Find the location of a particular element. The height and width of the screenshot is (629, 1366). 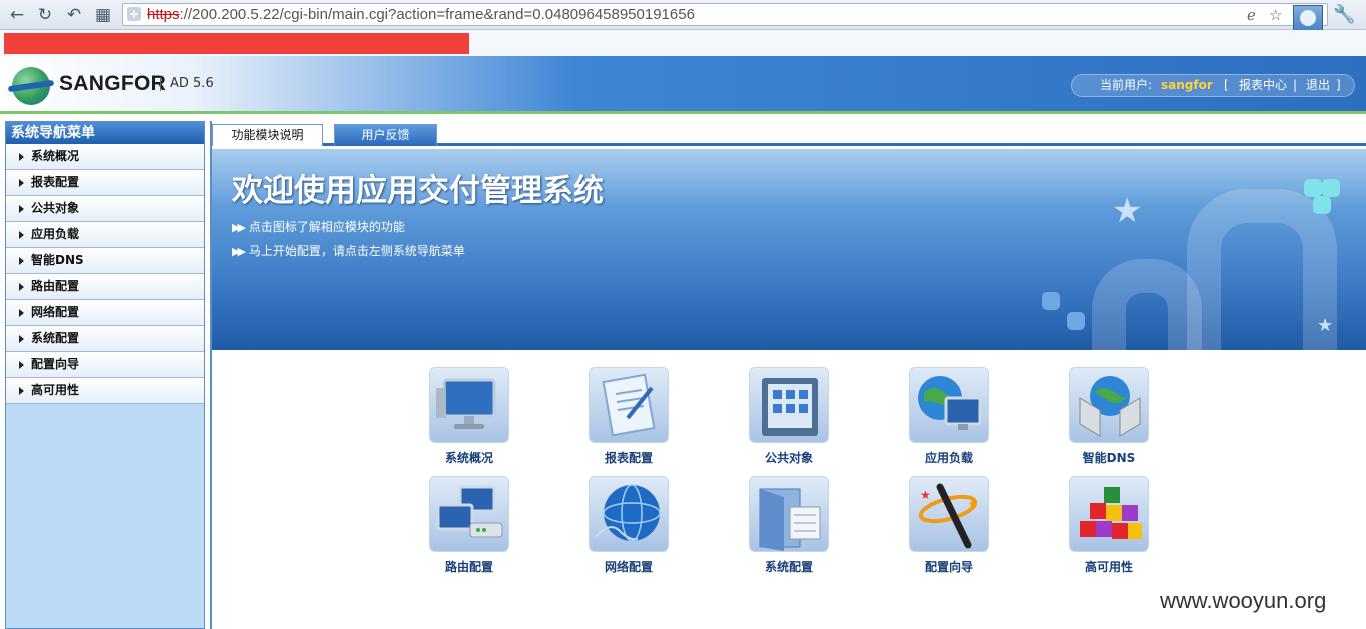

banner-hint-2: ▶▶ 马上开始配置，请点击左侧系统导航菜单 is located at coordinates (348, 250).